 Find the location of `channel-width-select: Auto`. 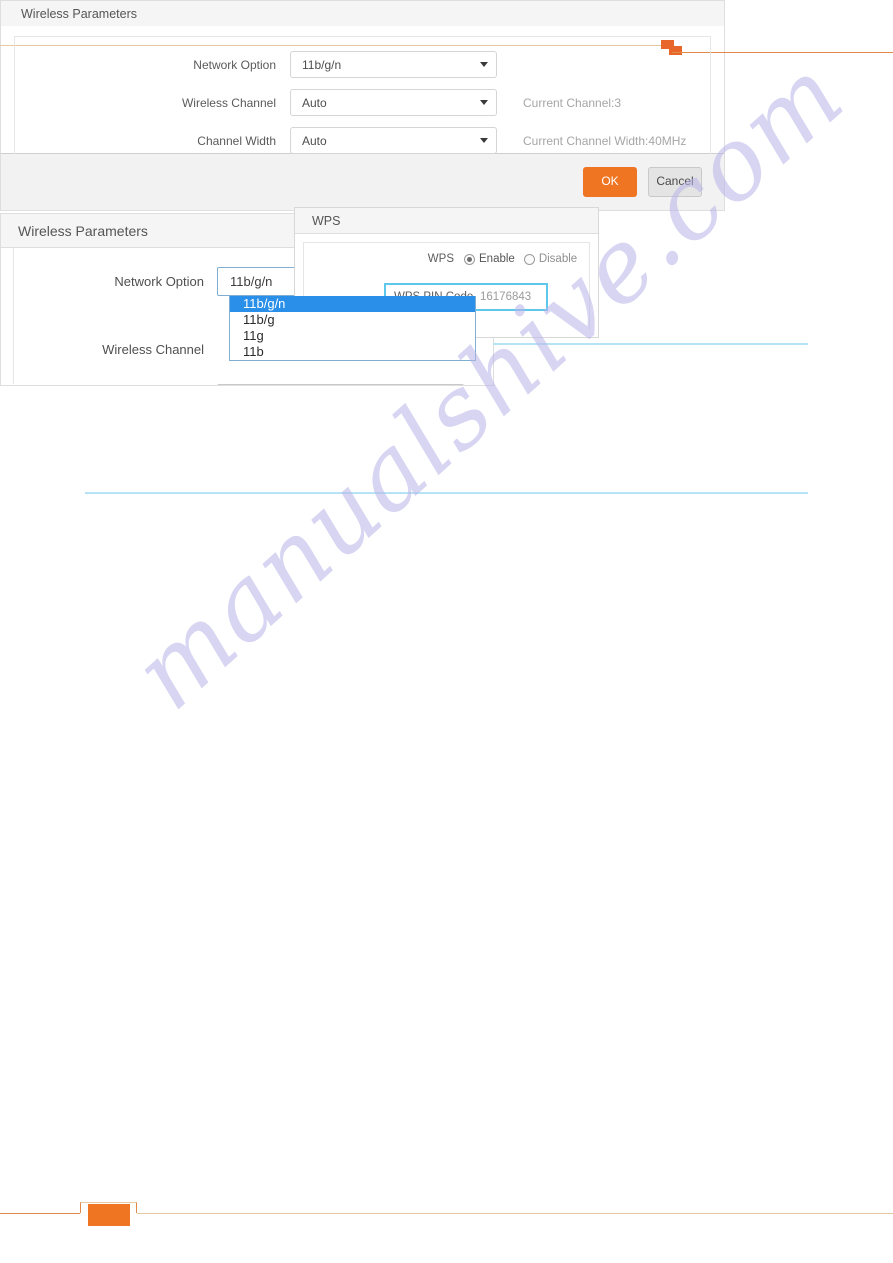

channel-width-select: Auto is located at coordinates (393, 140).